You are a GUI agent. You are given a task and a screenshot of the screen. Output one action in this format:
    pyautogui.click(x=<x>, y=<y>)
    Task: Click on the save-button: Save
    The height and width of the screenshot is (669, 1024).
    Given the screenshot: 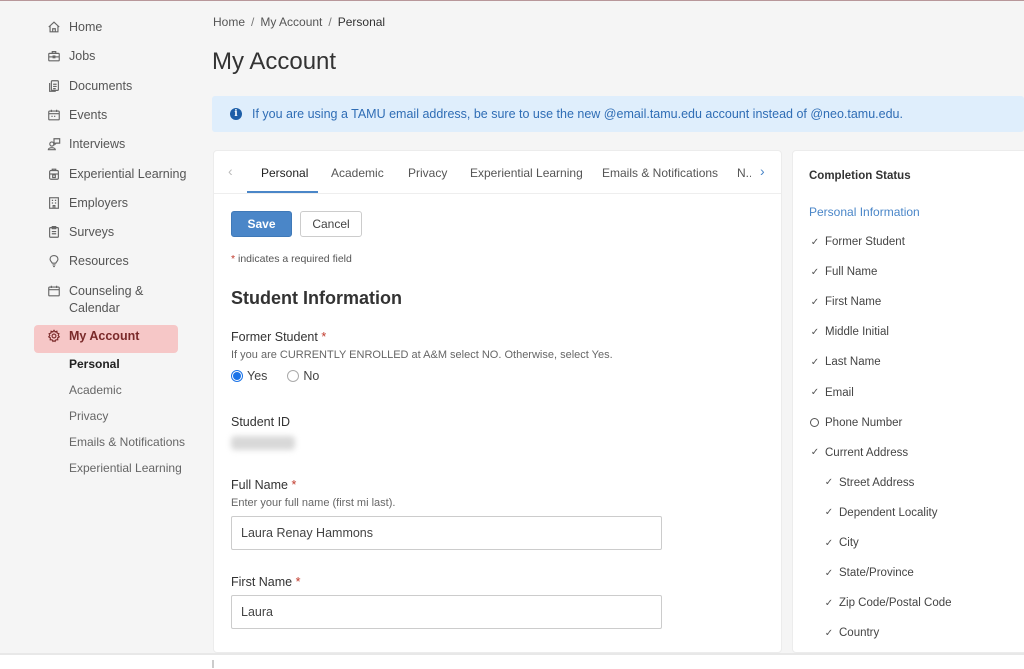 What is the action you would take?
    pyautogui.click(x=261, y=224)
    